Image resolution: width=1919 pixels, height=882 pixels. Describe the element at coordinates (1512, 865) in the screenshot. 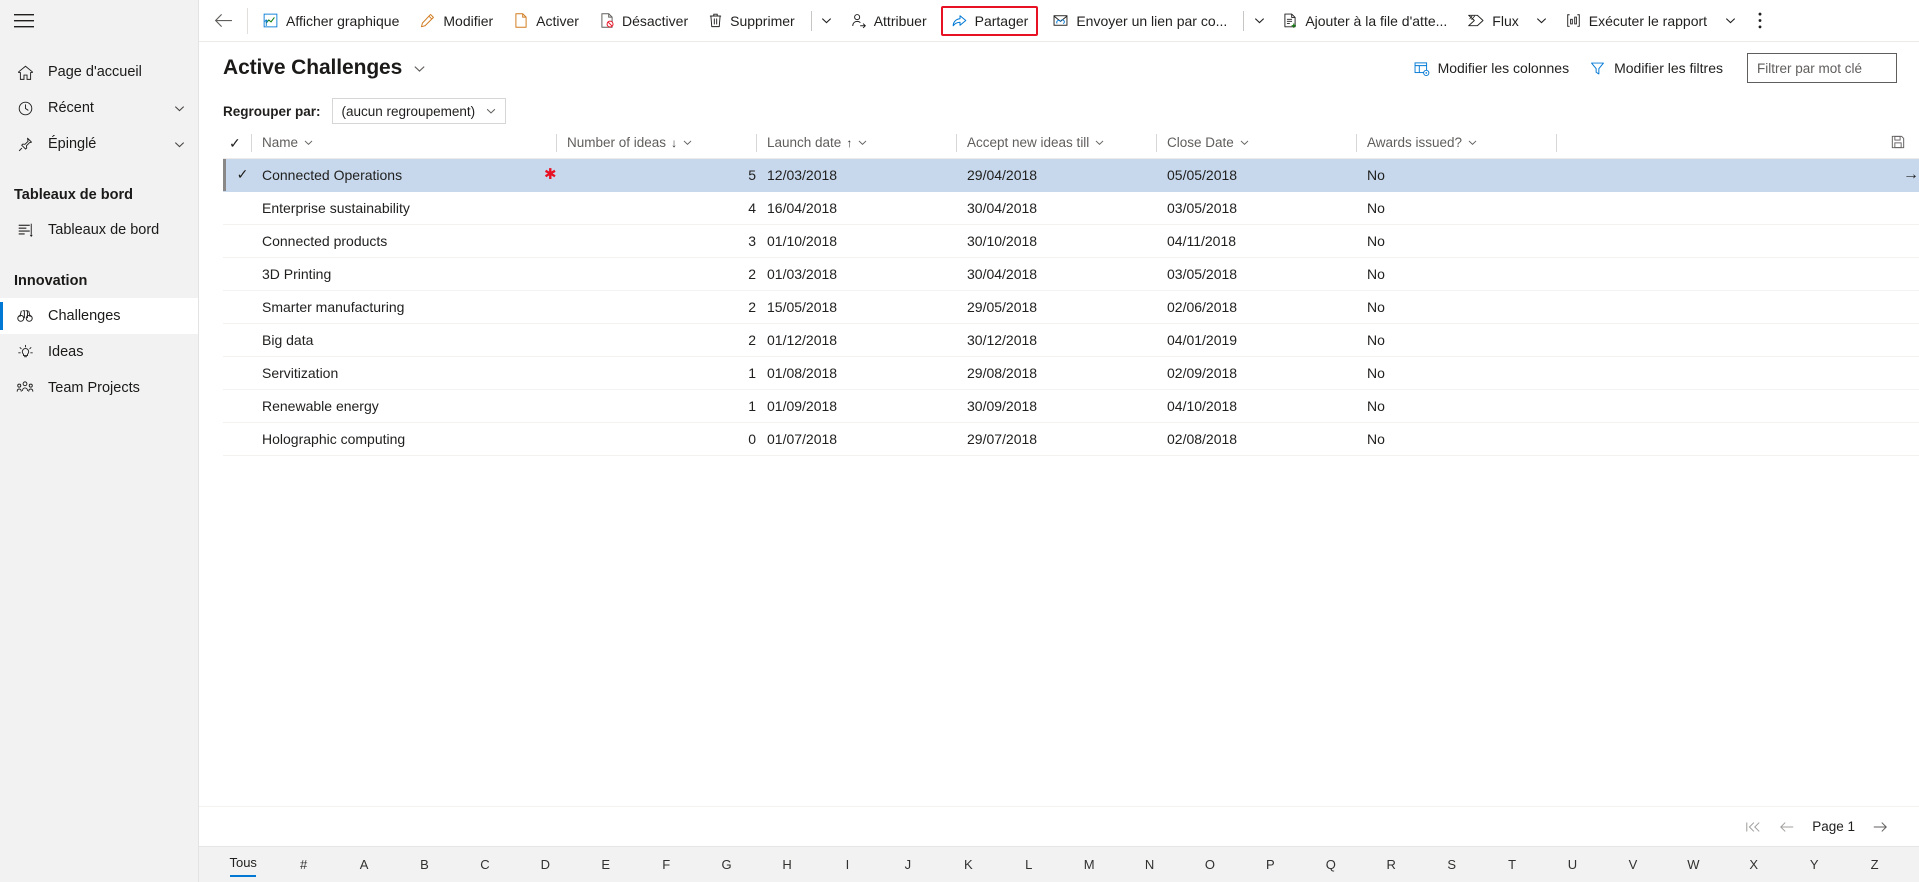

I see `alpha-filter-t: T` at that location.